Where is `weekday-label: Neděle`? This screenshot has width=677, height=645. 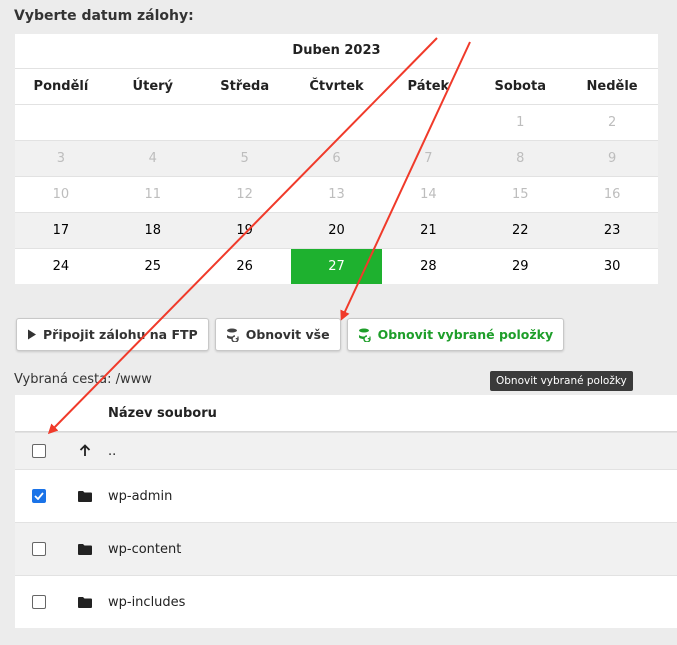
weekday-label: Neděle is located at coordinates (612, 86).